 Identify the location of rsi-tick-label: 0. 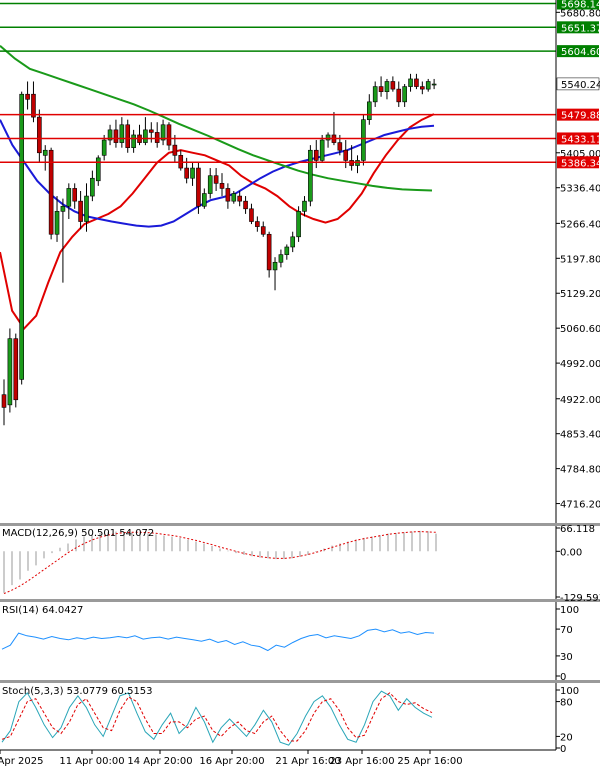
(563, 677).